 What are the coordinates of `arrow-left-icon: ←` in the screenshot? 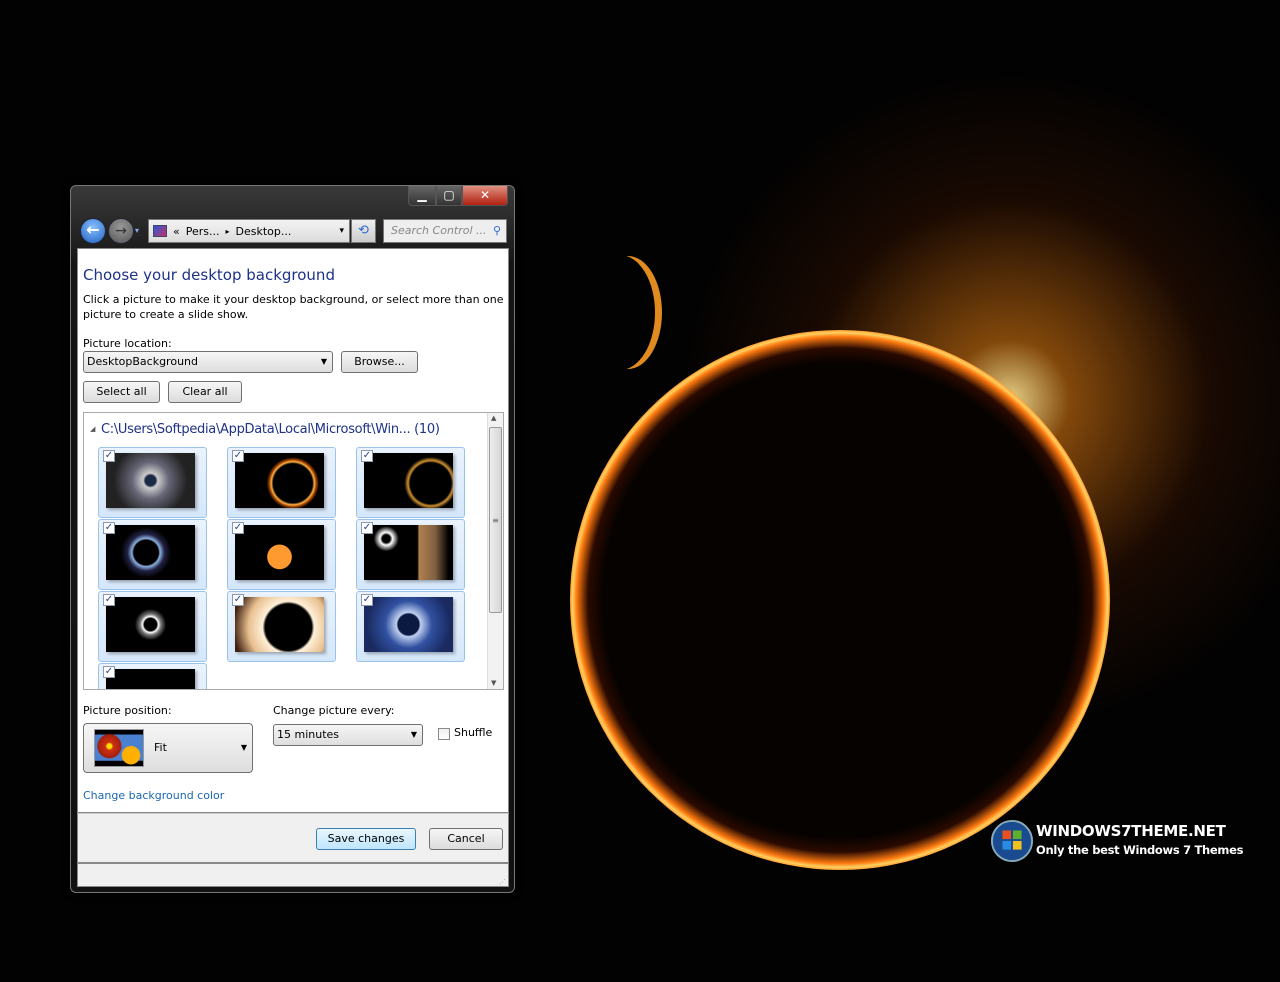 It's located at (93, 229).